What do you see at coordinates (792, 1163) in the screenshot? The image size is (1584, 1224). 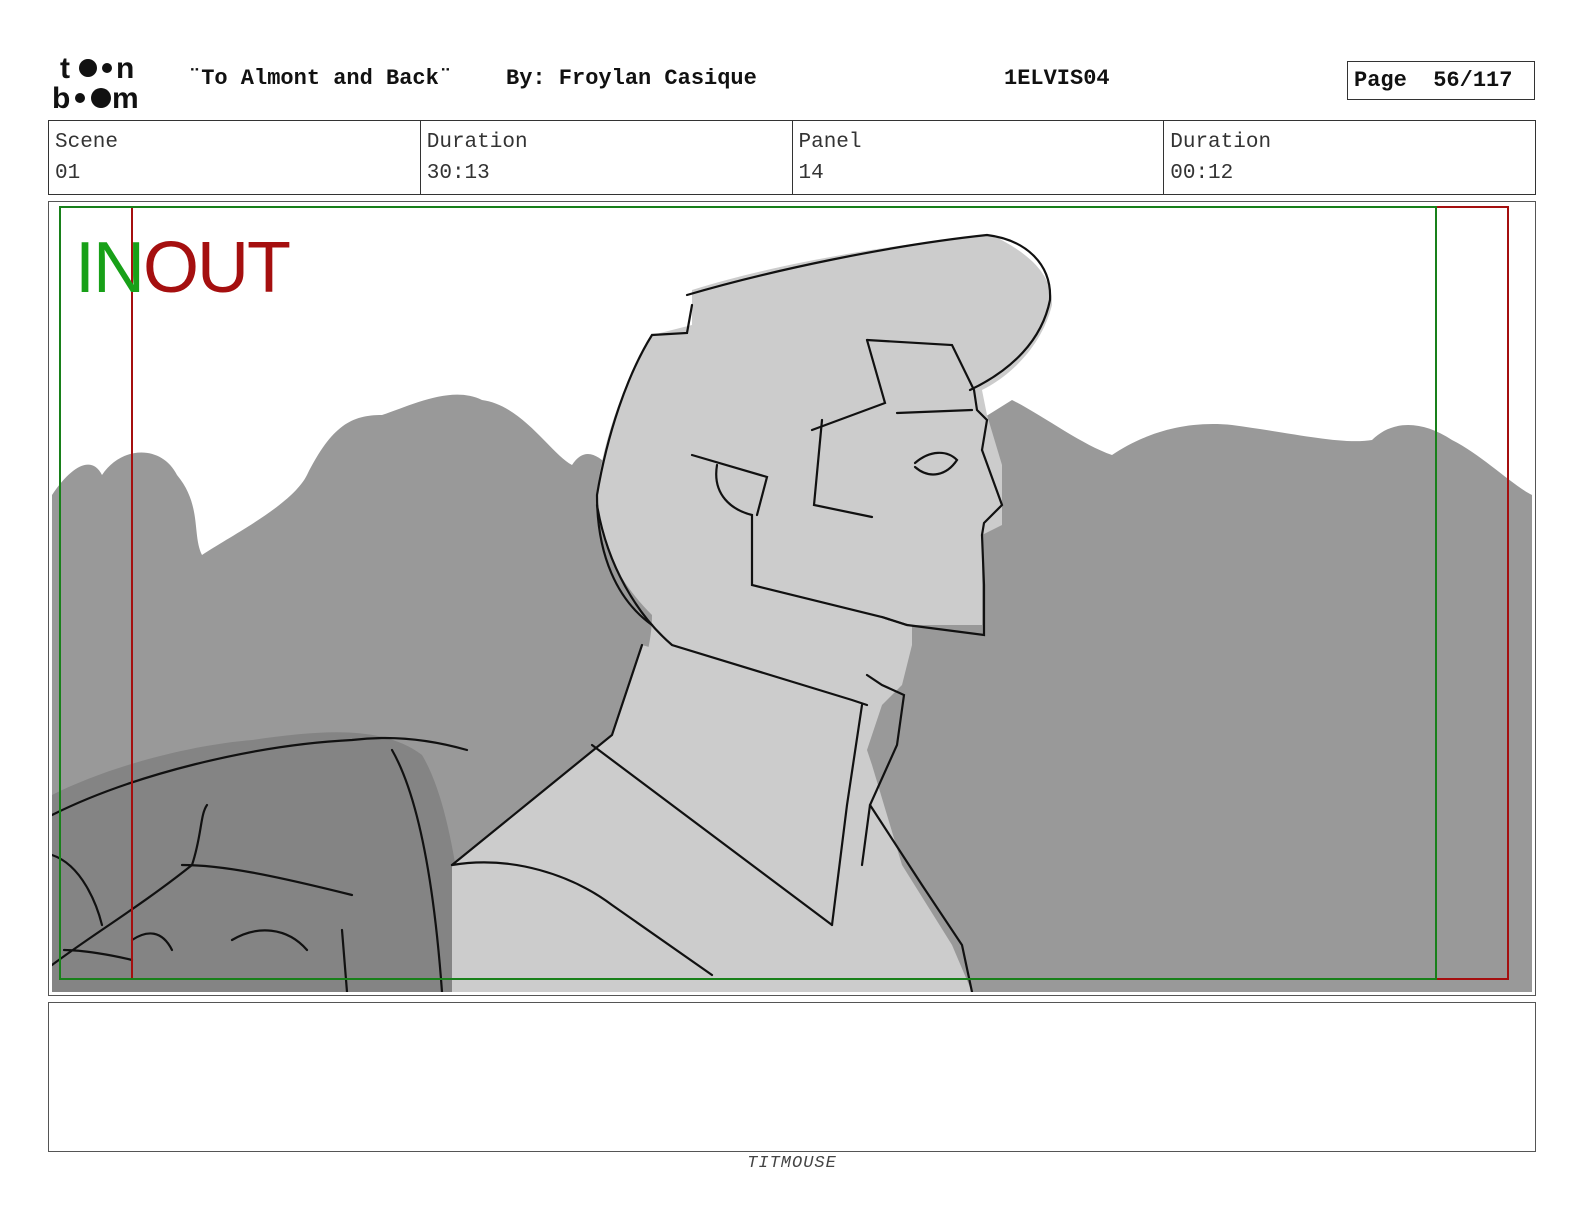 I see `studio-footer: TITMOUSE` at bounding box center [792, 1163].